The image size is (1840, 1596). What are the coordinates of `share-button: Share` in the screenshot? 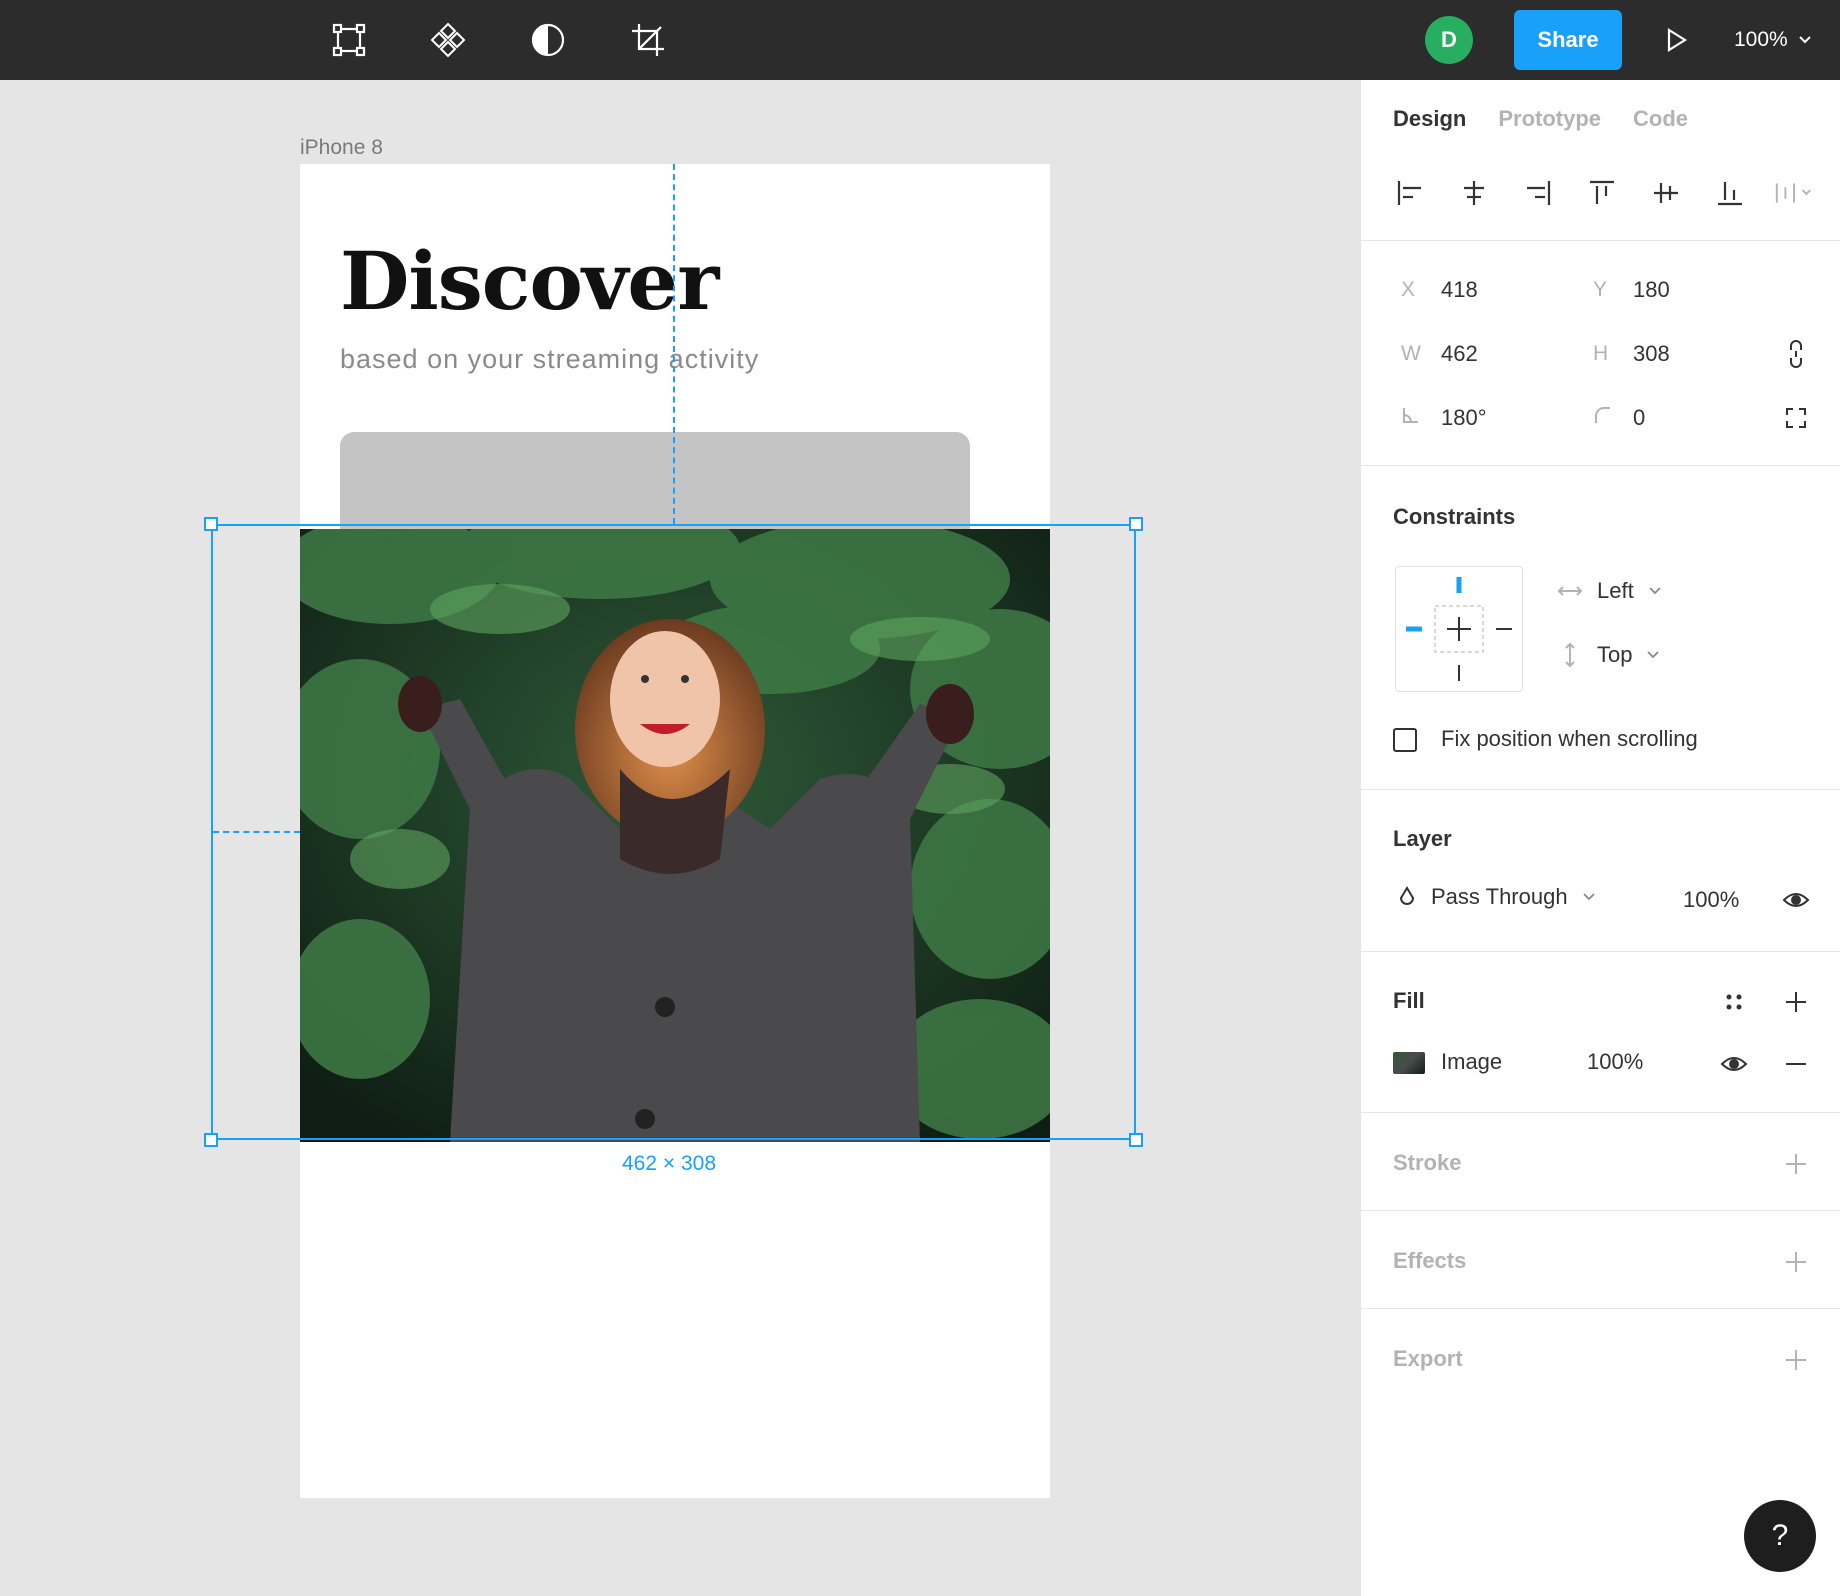 It's located at (1568, 40).